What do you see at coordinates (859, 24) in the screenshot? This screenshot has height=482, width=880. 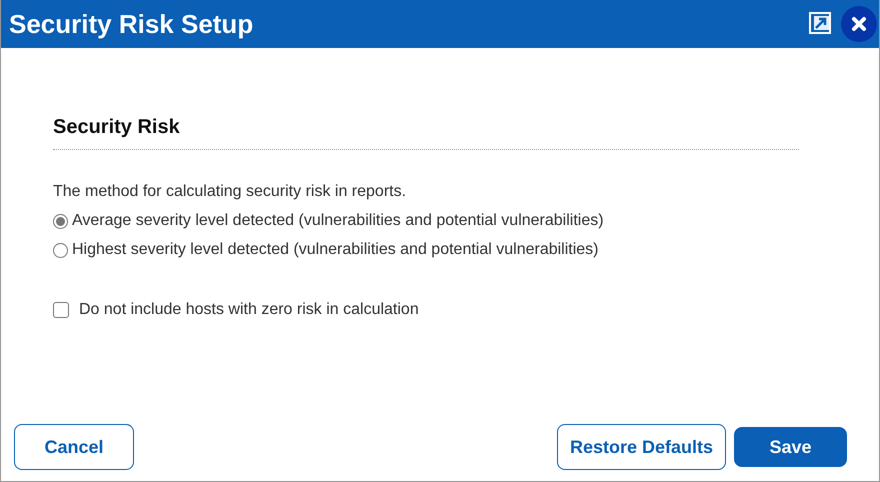 I see `close-button` at bounding box center [859, 24].